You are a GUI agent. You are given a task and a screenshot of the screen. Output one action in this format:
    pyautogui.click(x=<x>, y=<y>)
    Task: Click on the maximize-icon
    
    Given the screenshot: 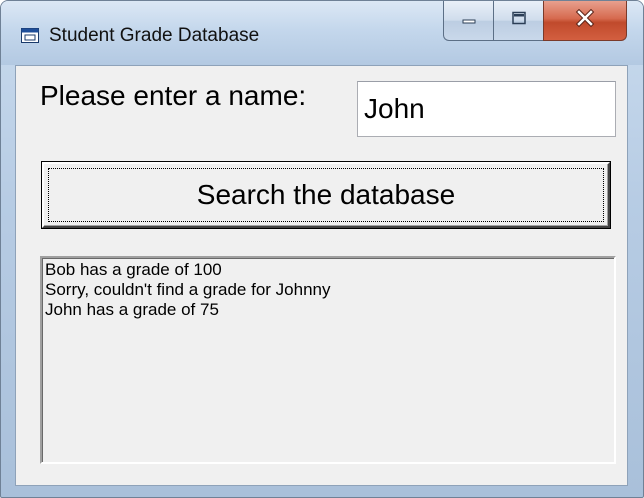 What is the action you would take?
    pyautogui.click(x=519, y=20)
    